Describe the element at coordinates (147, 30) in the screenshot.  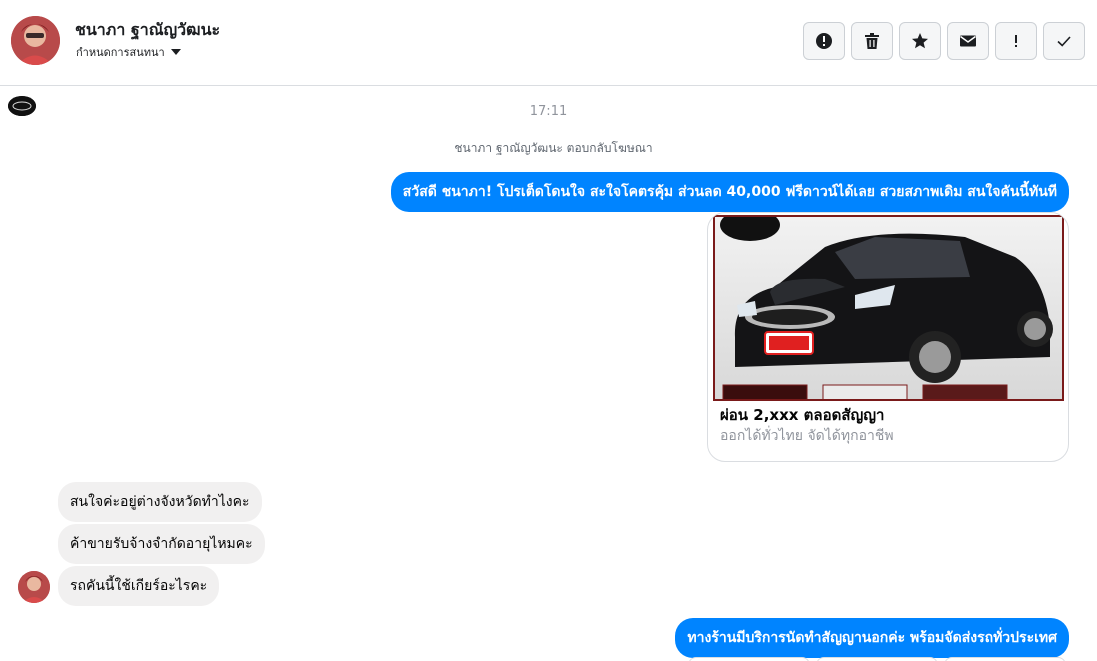
I see `contact-name: ชนาภา ฐาณัญวัฒนะ` at that location.